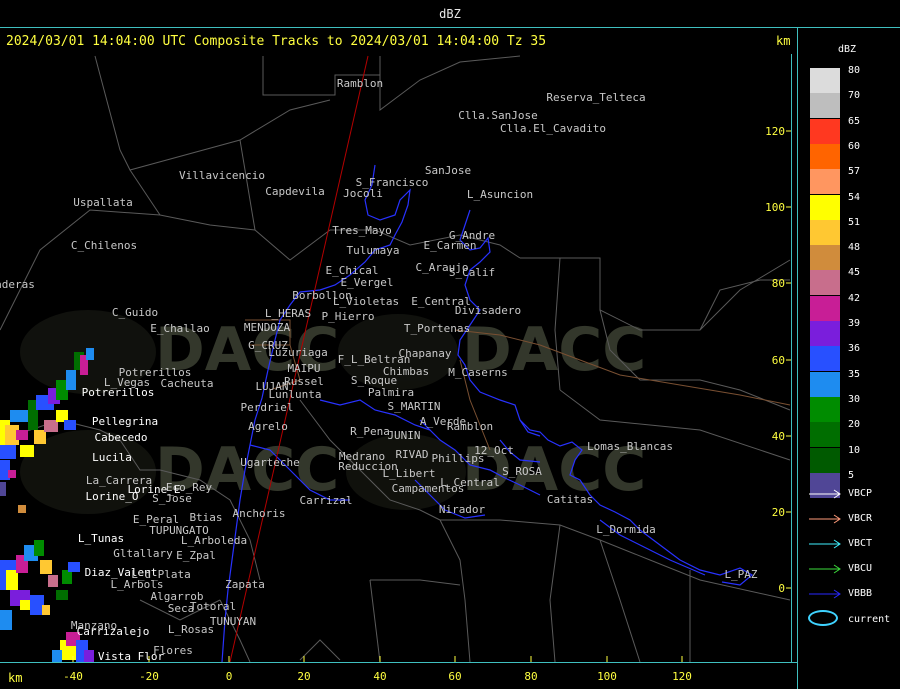 The image size is (900, 689). Describe the element at coordinates (851, 475) in the screenshot. I see `legend-swatch-label: 5` at that location.